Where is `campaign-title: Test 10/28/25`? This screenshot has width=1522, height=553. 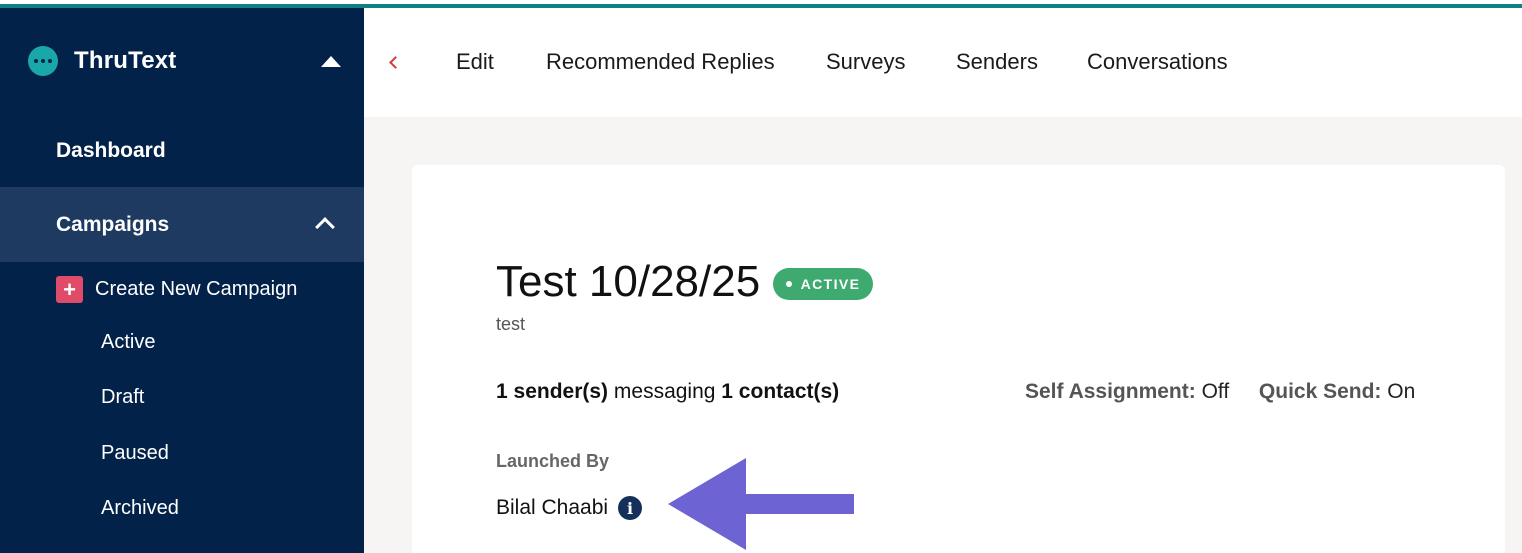
campaign-title: Test 10/28/25 is located at coordinates (628, 281).